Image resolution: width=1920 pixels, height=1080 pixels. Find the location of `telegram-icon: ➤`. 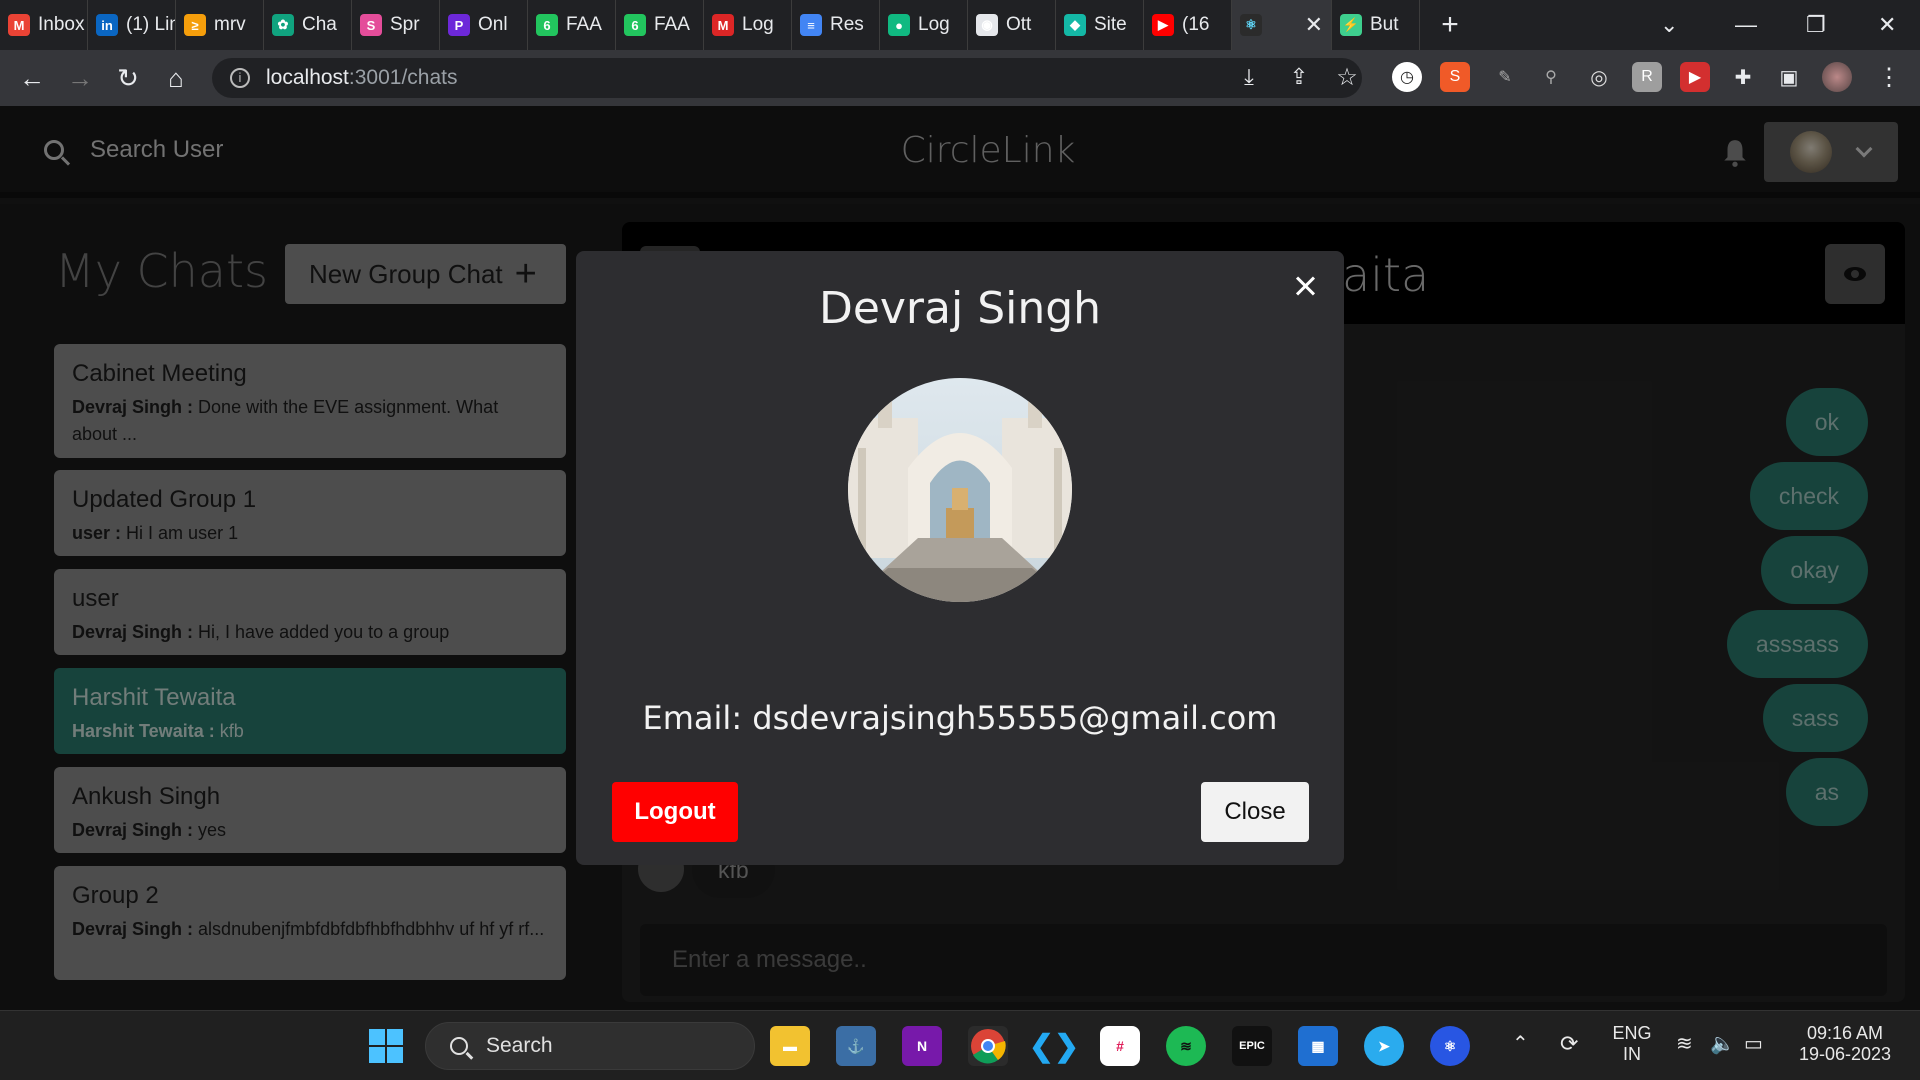

telegram-icon: ➤ is located at coordinates (1384, 1046).